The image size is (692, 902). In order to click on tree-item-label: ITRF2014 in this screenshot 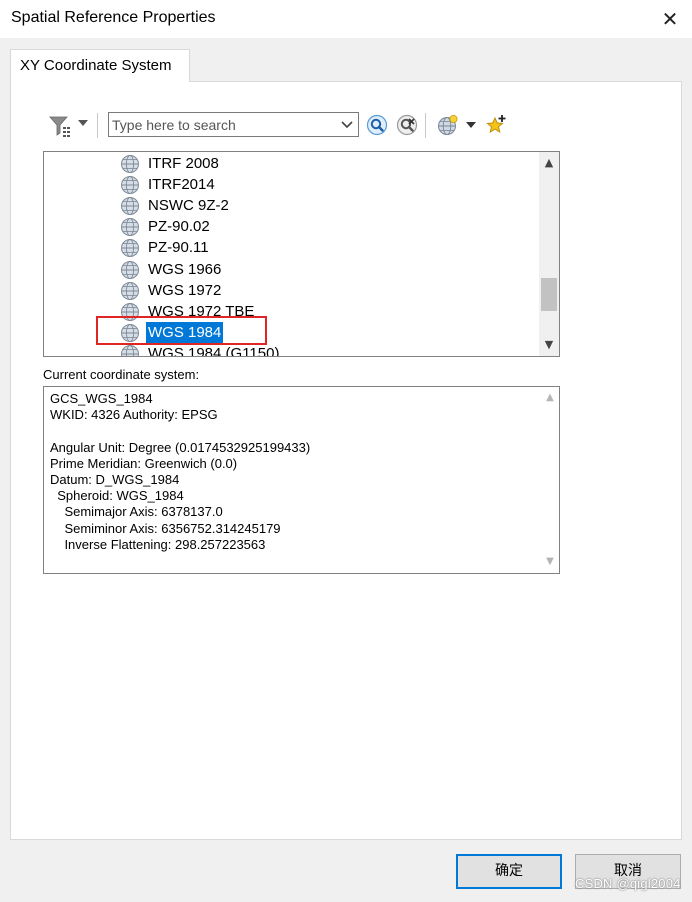, I will do `click(181, 184)`.